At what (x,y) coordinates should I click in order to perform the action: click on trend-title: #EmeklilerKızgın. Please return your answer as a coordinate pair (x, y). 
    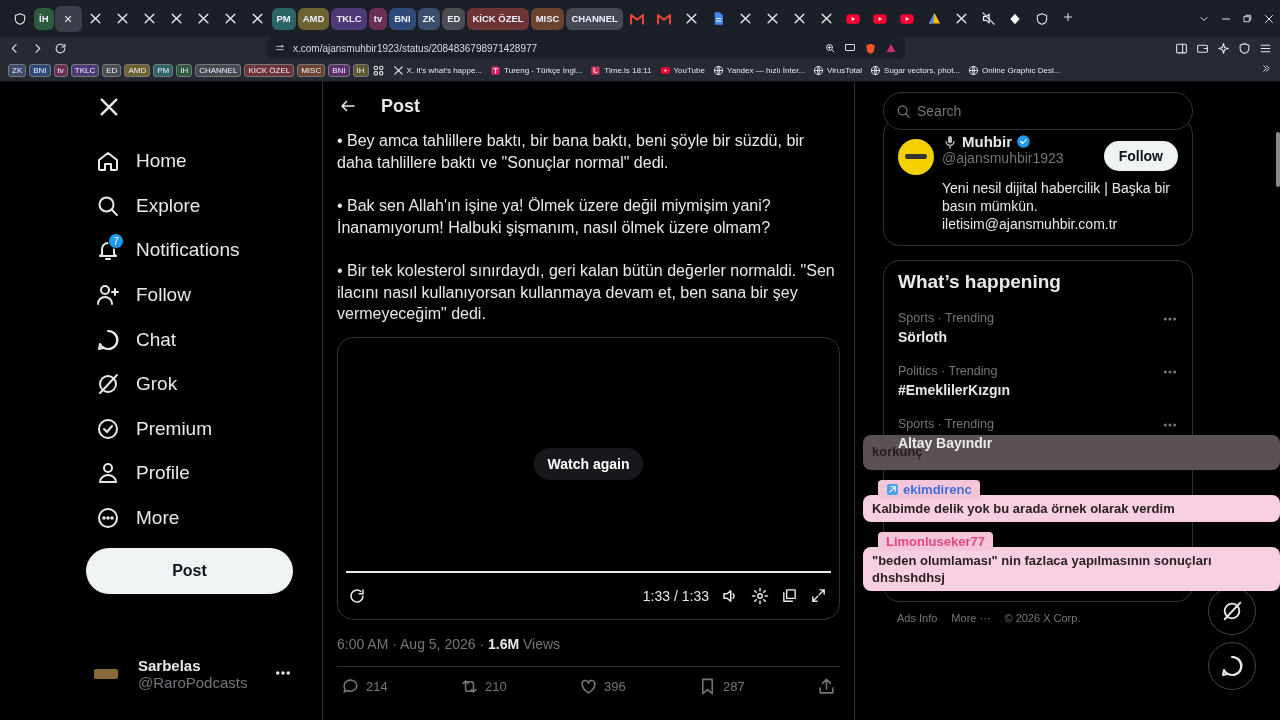
    Looking at the image, I should click on (955, 390).